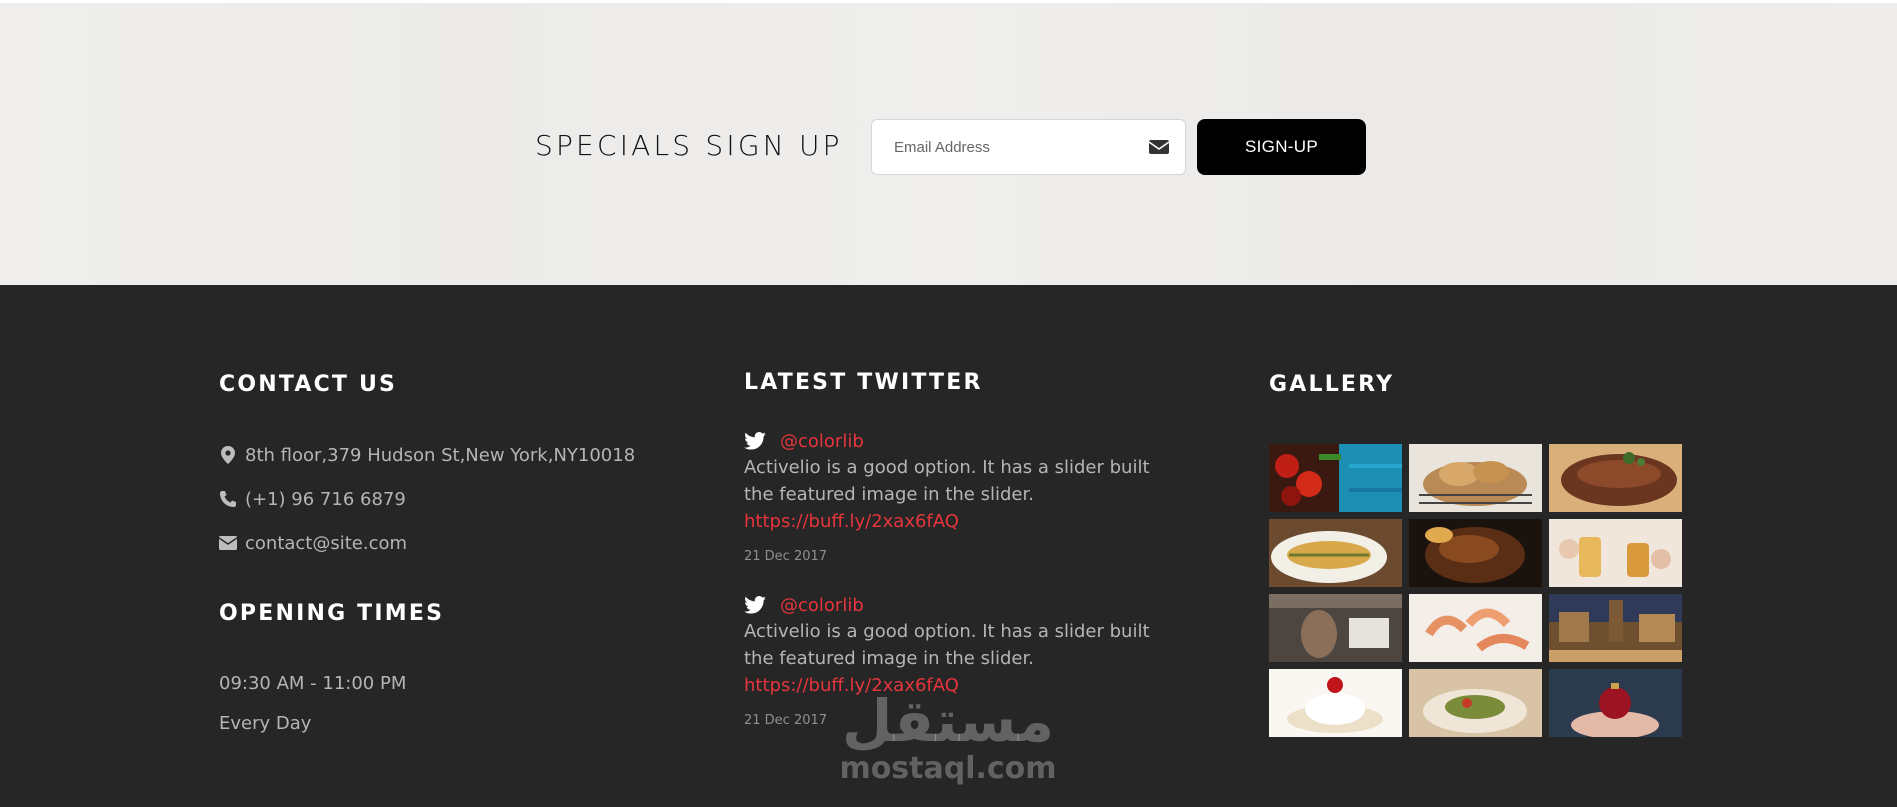  Describe the element at coordinates (1335, 703) in the screenshot. I see `gallery-thumb-cherry-dessert` at that location.